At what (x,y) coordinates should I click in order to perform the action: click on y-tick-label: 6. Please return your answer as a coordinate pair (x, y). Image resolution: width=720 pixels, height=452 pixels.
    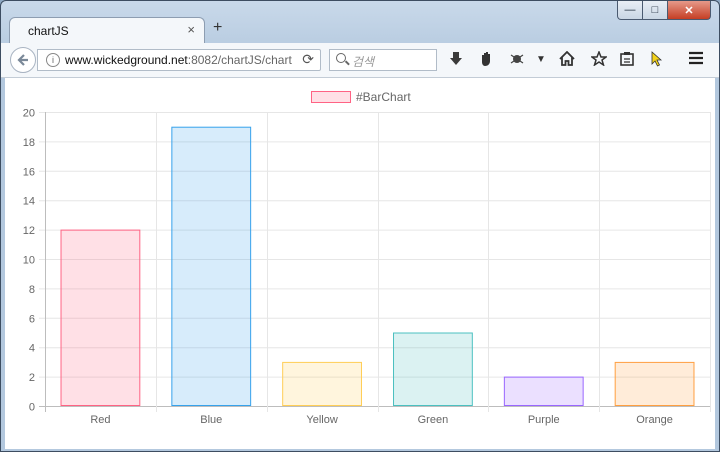
    Looking at the image, I should click on (32, 319).